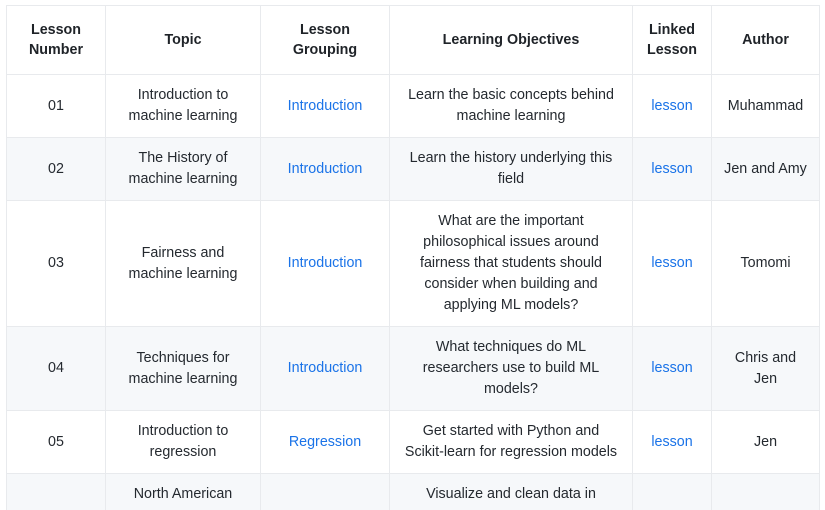  I want to click on cell-author: Muhammad, so click(765, 106).